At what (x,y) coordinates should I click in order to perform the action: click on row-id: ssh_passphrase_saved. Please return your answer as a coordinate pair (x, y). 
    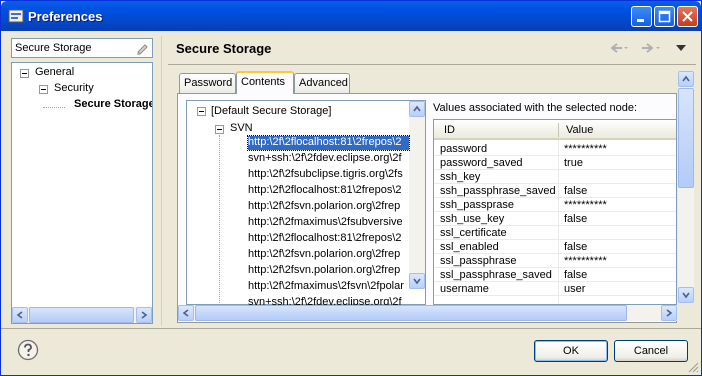
    Looking at the image, I should click on (498, 191).